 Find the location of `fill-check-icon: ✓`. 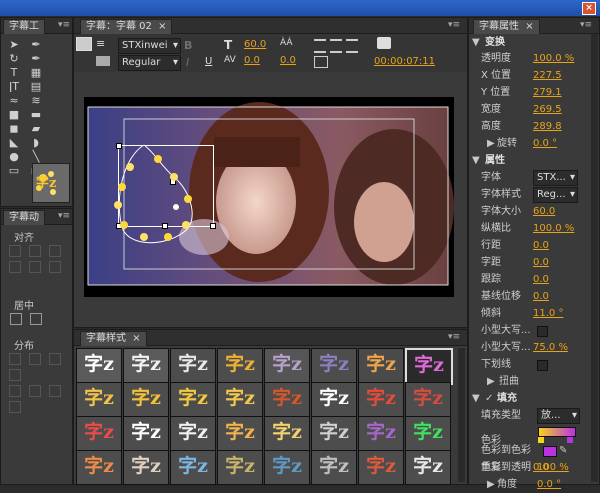

fill-check-icon: ✓ is located at coordinates (489, 398).